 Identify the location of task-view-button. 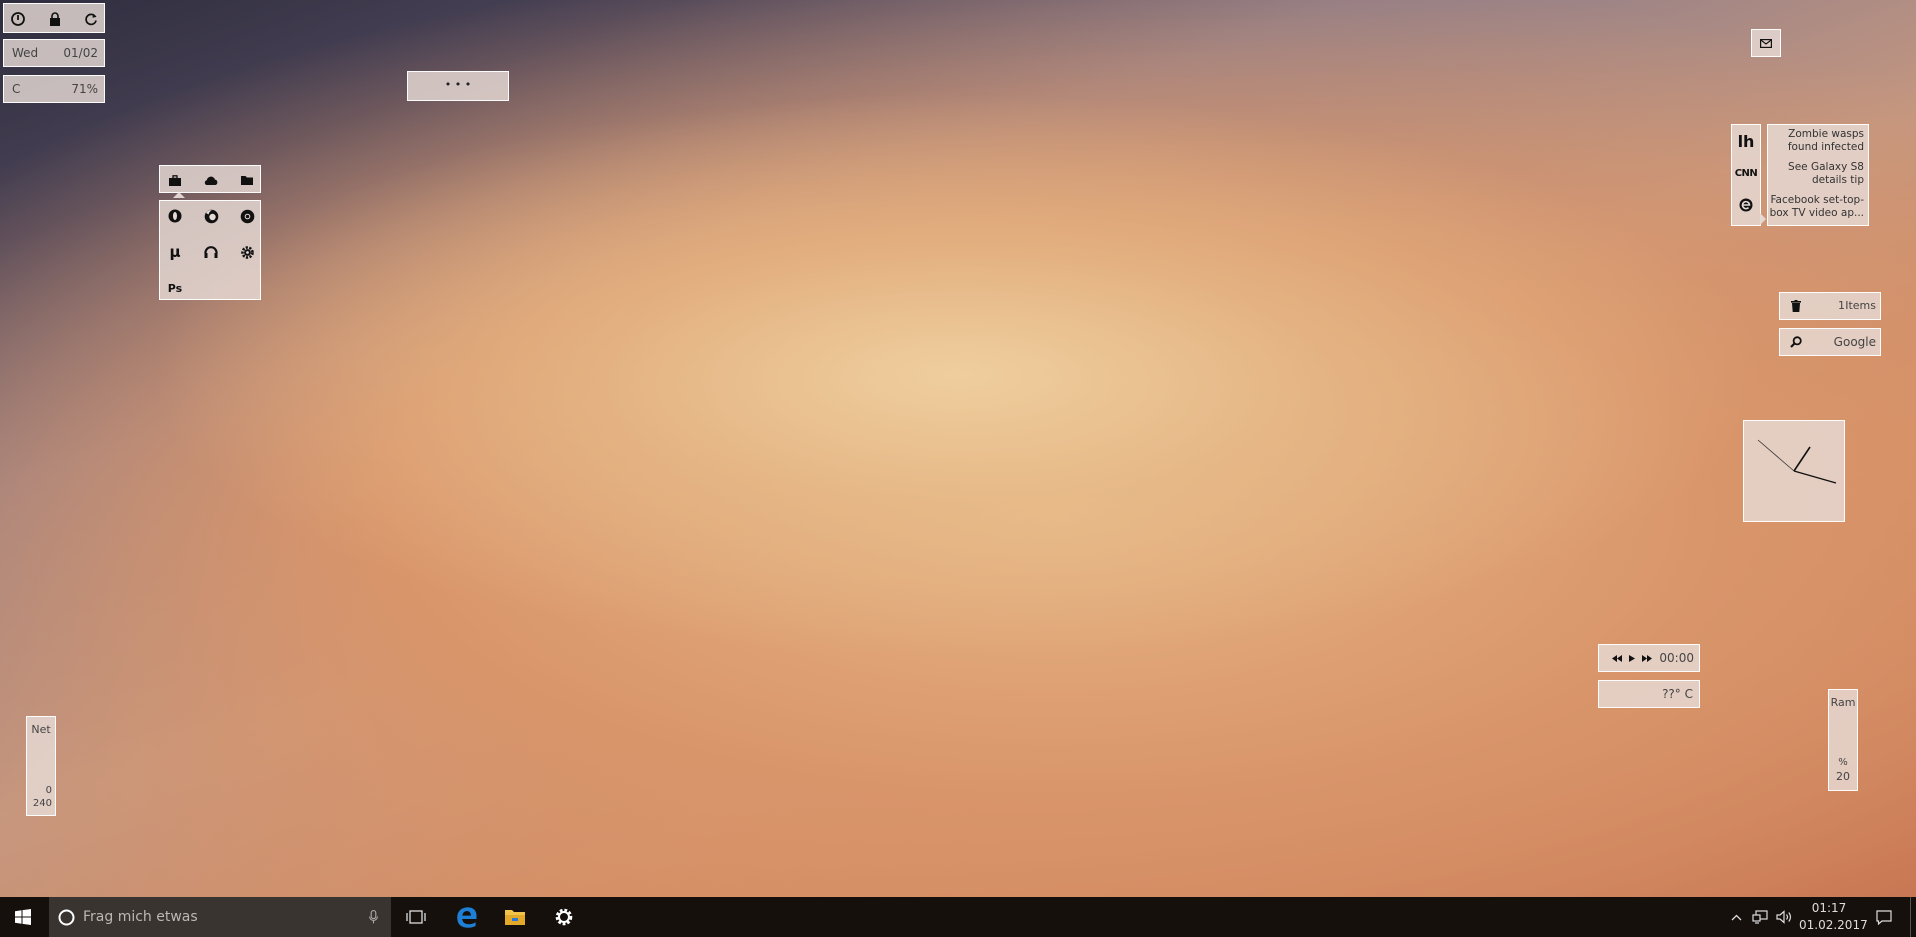
(416, 917).